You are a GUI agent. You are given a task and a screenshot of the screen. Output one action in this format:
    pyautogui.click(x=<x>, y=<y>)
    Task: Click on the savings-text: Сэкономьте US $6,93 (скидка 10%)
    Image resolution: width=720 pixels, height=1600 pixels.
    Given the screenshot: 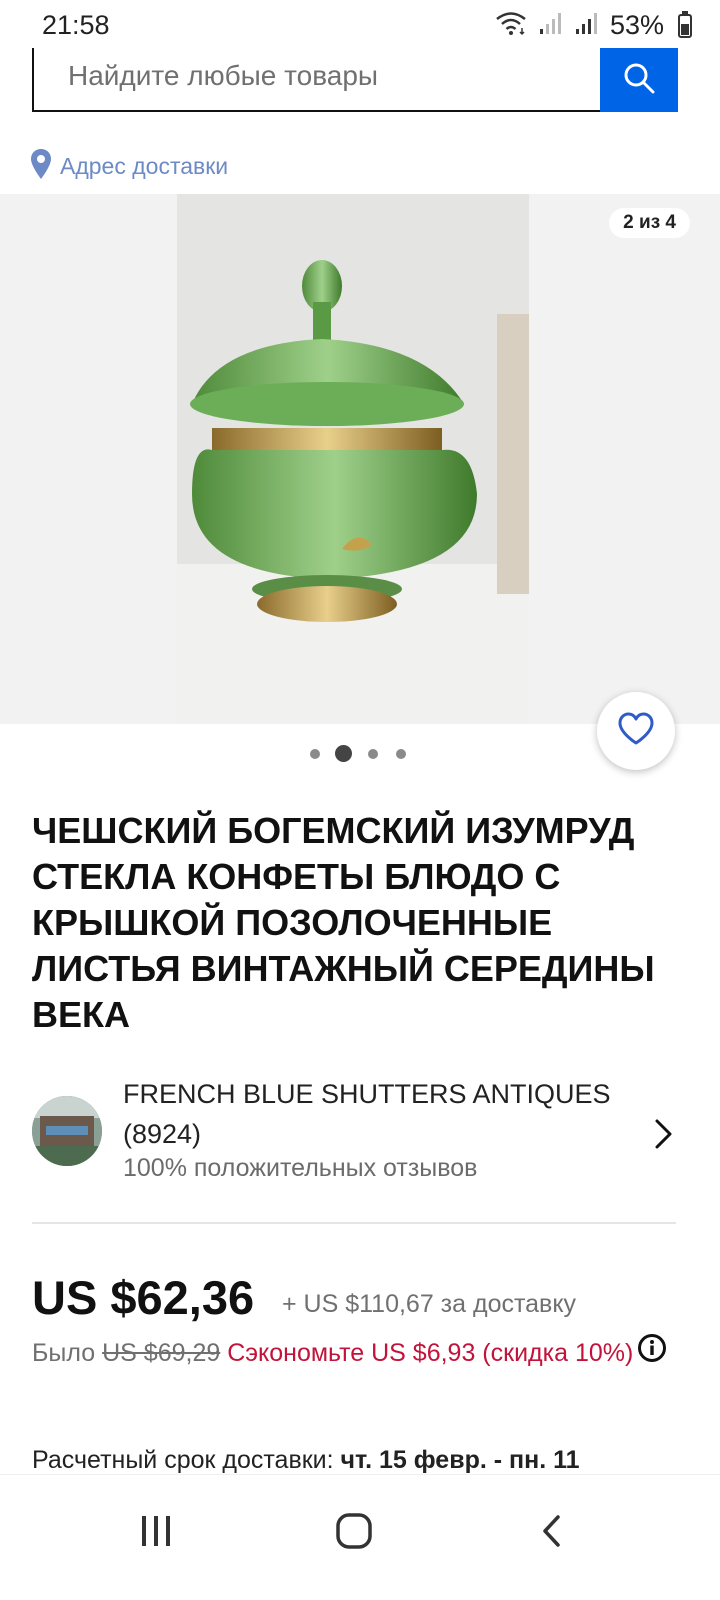 What is the action you would take?
    pyautogui.click(x=430, y=1353)
    